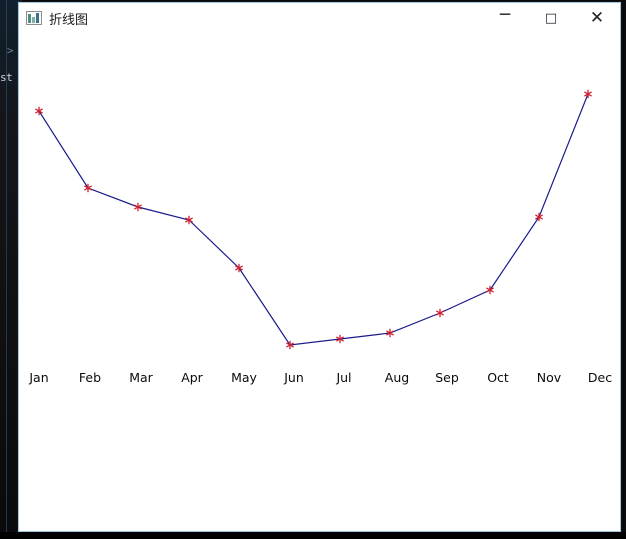 The width and height of the screenshot is (626, 539). What do you see at coordinates (397, 377) in the screenshot?
I see `x-axis-tick-label: Aug` at bounding box center [397, 377].